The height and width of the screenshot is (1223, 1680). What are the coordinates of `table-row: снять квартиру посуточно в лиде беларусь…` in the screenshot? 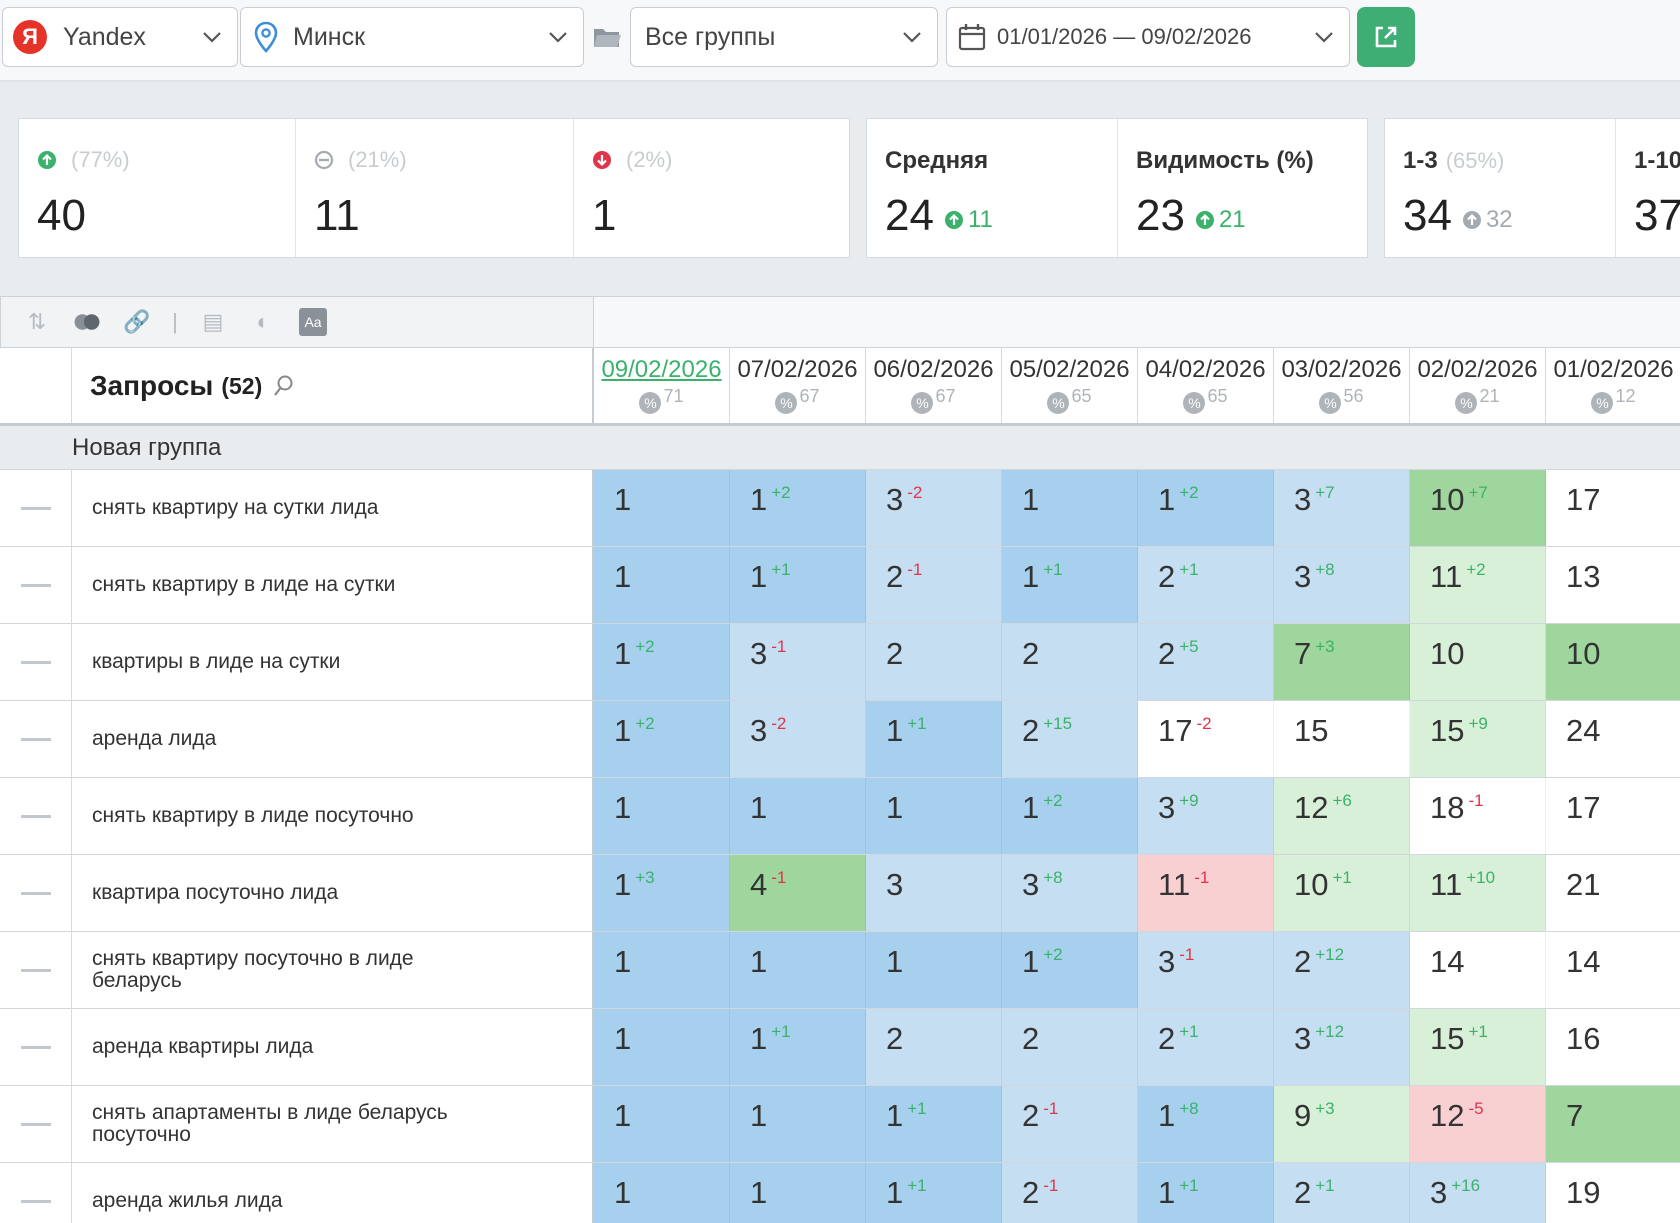 It's located at (840, 970).